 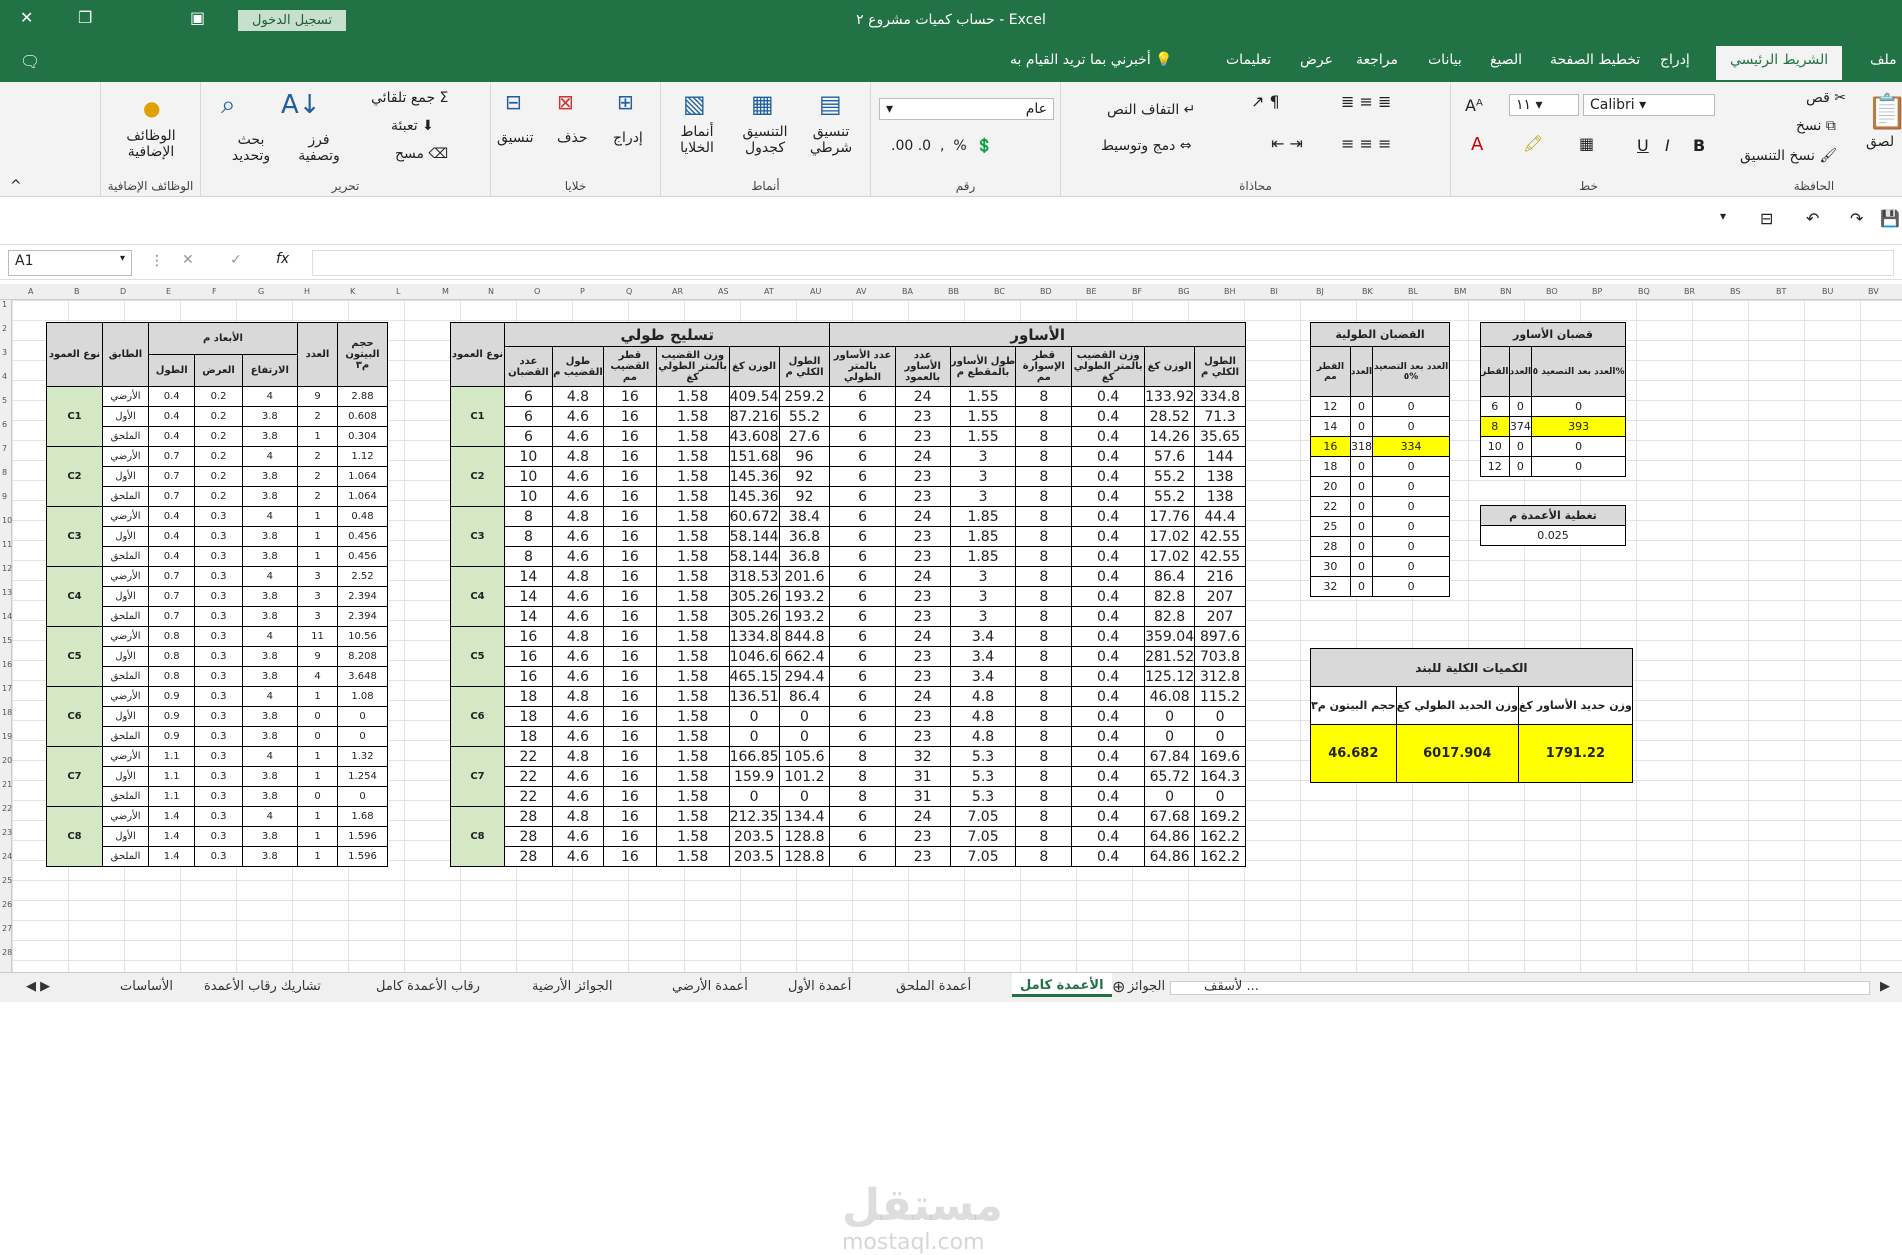 What do you see at coordinates (907, 291) in the screenshot?
I see `column-header: BA` at bounding box center [907, 291].